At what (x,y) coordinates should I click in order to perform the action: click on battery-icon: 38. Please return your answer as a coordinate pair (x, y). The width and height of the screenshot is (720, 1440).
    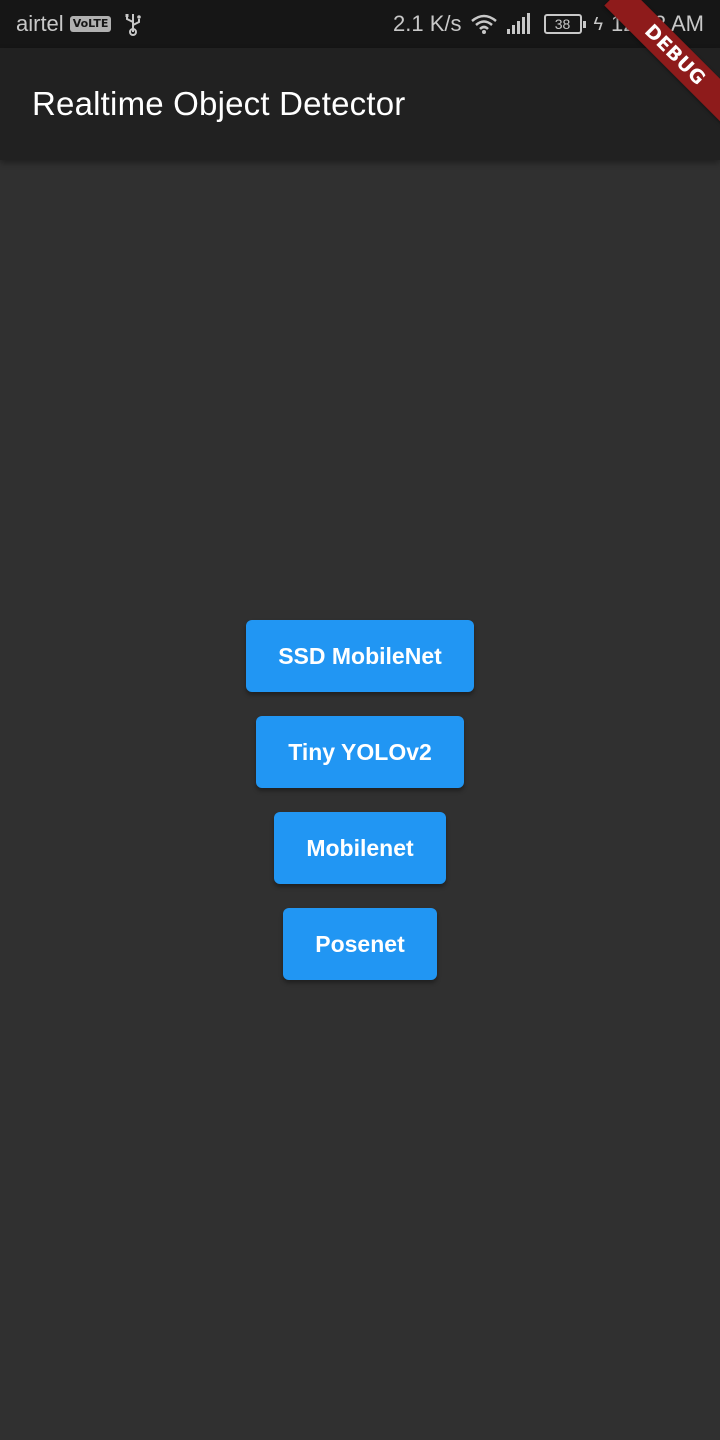
    Looking at the image, I should click on (564, 24).